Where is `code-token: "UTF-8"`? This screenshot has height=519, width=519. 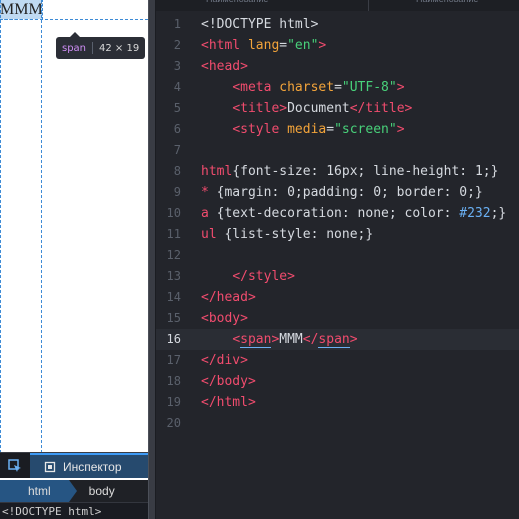
code-token: "UTF-8" is located at coordinates (369, 87).